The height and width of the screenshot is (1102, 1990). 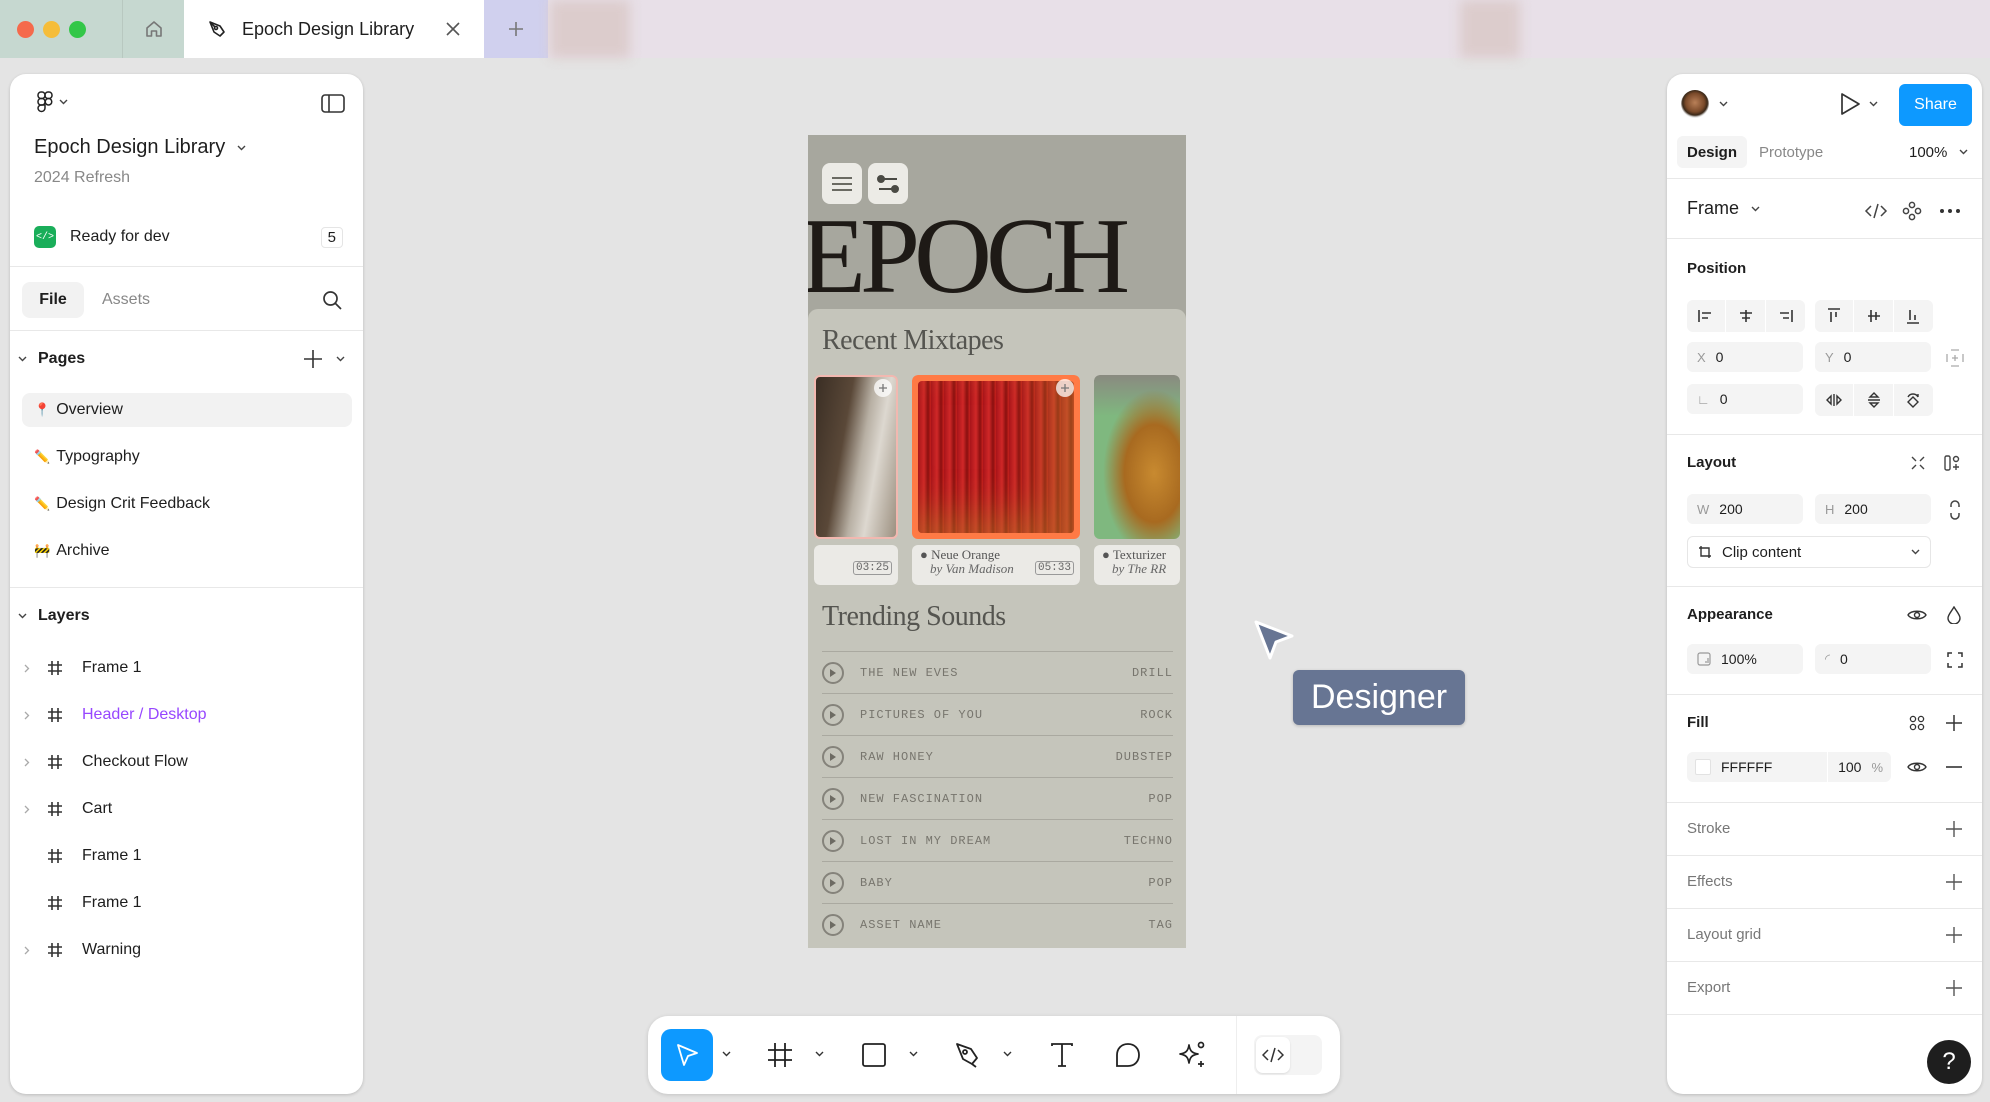 What do you see at coordinates (1712, 152) in the screenshot?
I see `tab-design: Design` at bounding box center [1712, 152].